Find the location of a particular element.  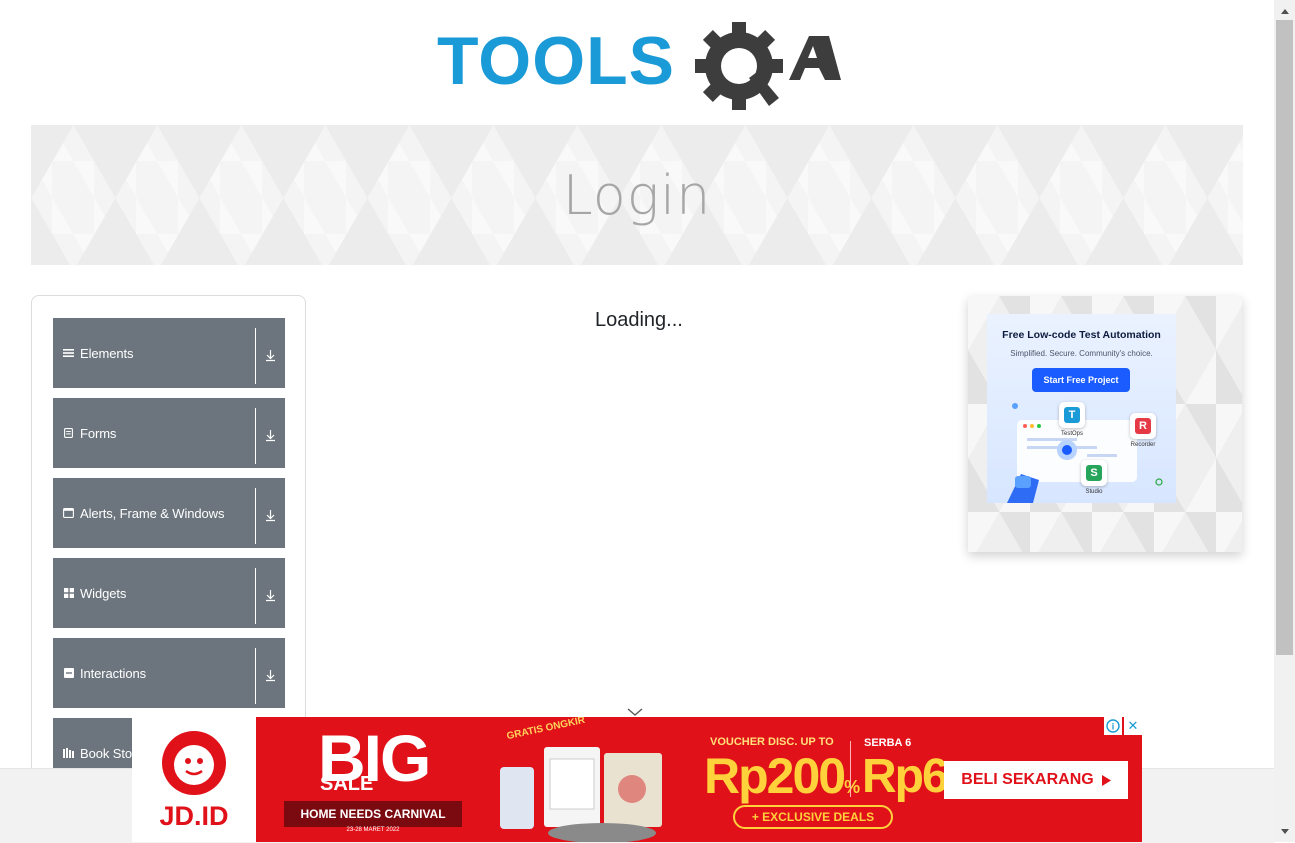

svg-text: i is located at coordinates (1113, 727).